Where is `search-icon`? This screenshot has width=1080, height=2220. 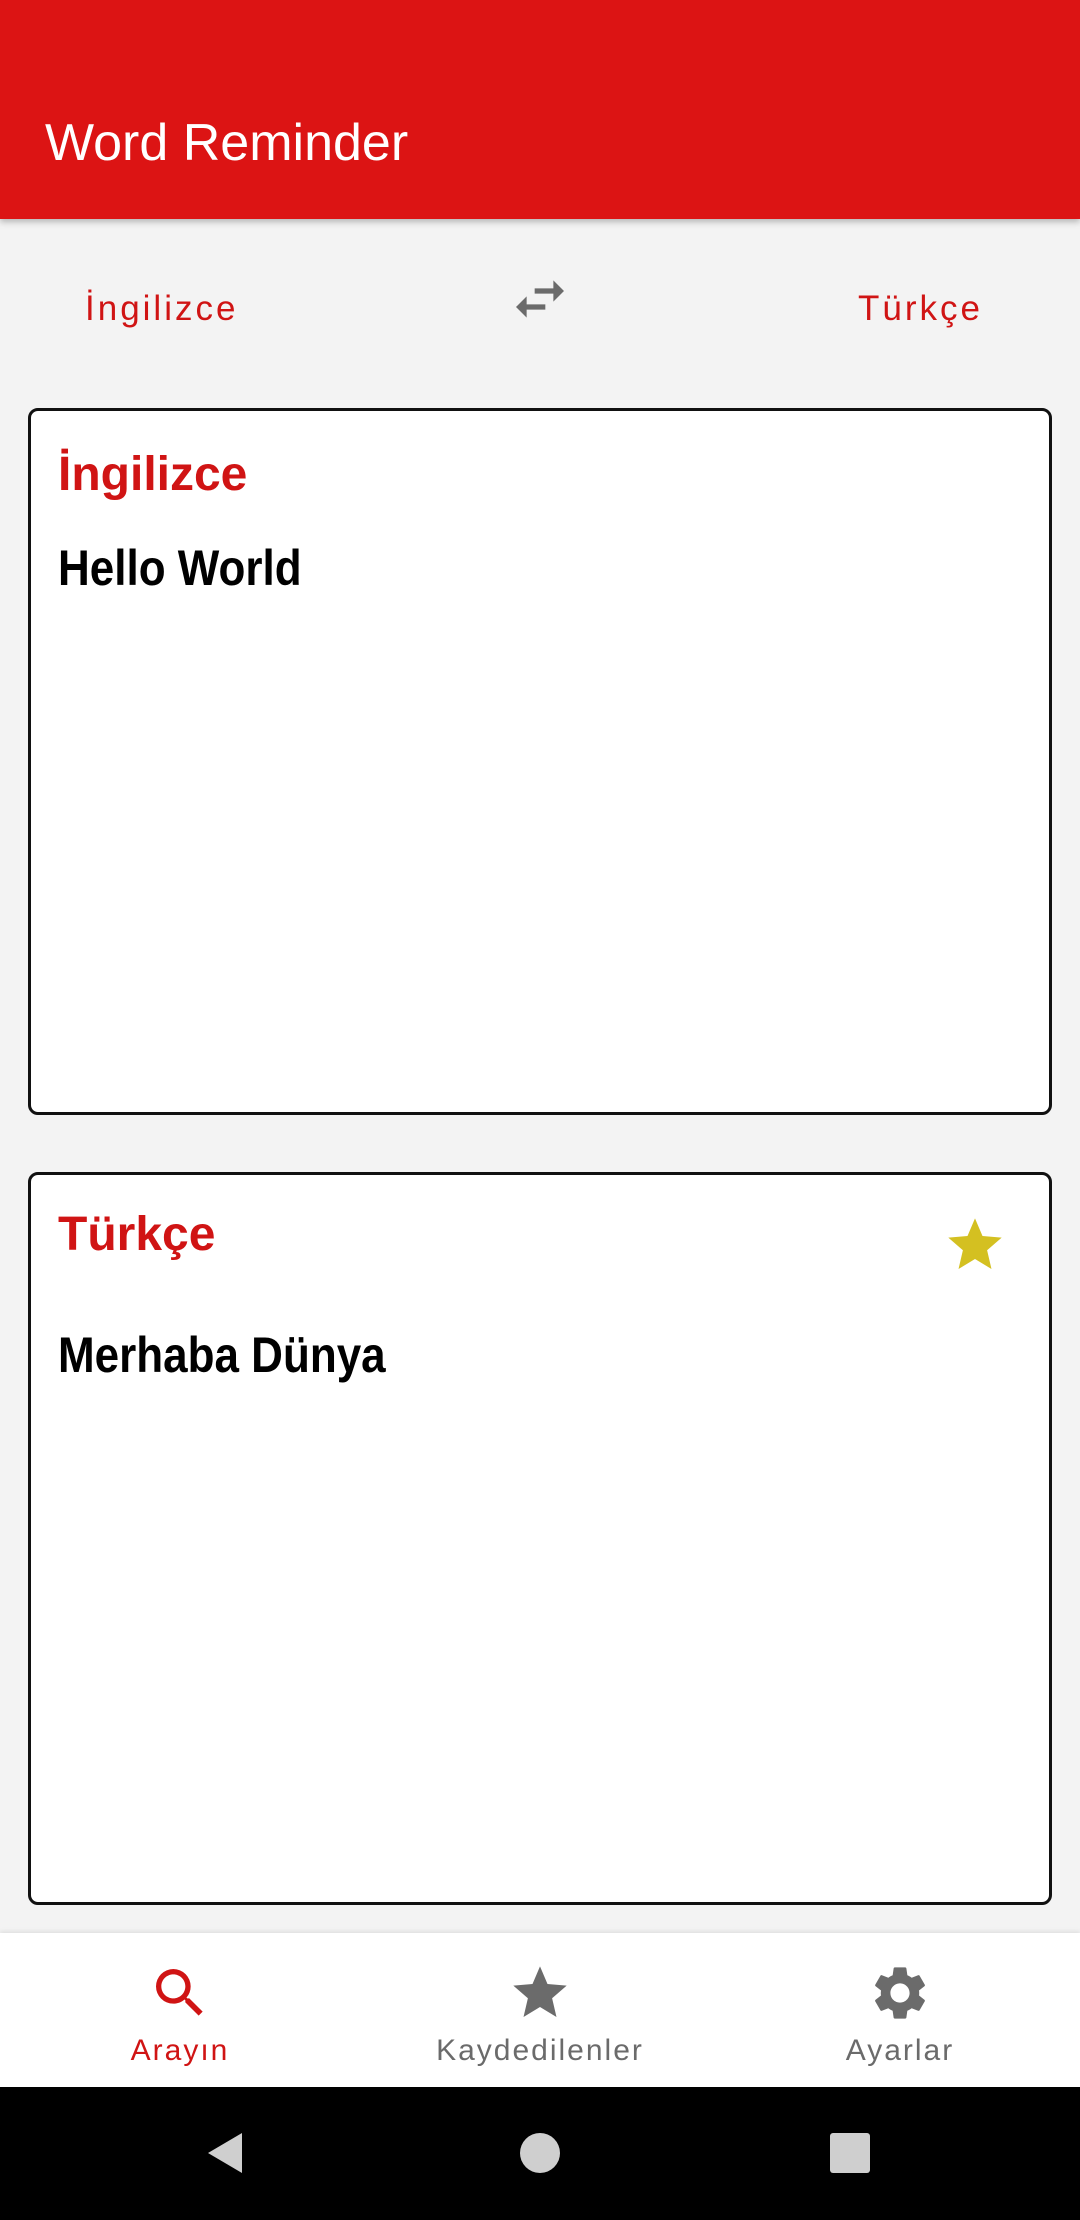
search-icon is located at coordinates (179, 1992).